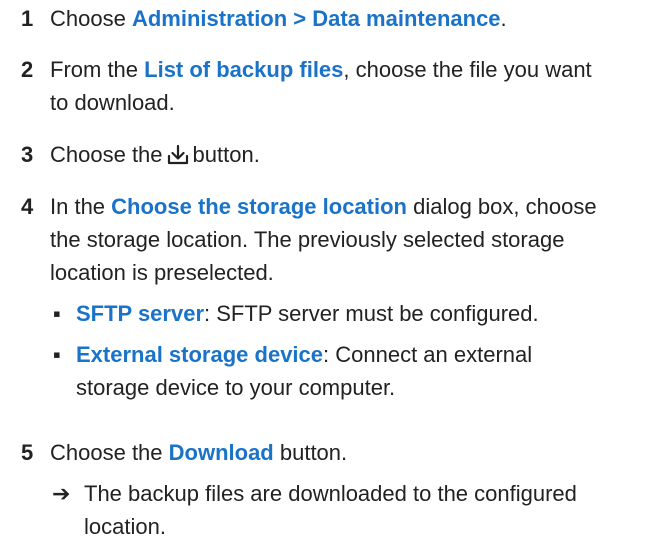 The width and height of the screenshot is (645, 543). I want to click on step-text-post: ., so click(503, 18).